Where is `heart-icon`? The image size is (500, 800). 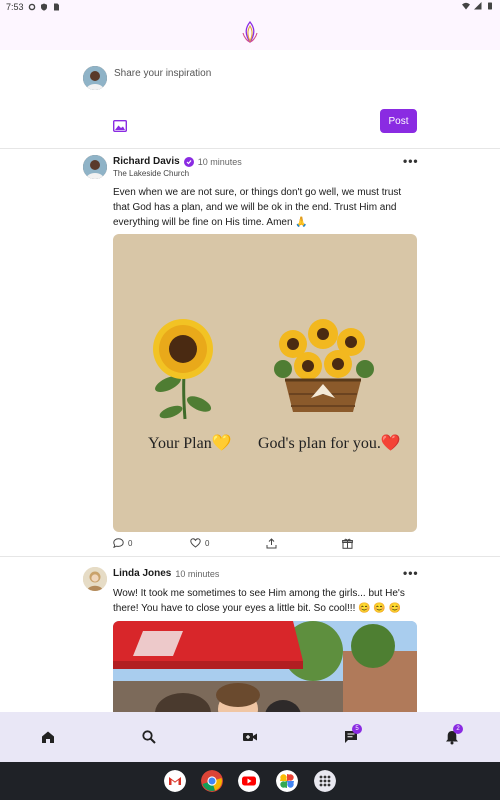 heart-icon is located at coordinates (195, 543).